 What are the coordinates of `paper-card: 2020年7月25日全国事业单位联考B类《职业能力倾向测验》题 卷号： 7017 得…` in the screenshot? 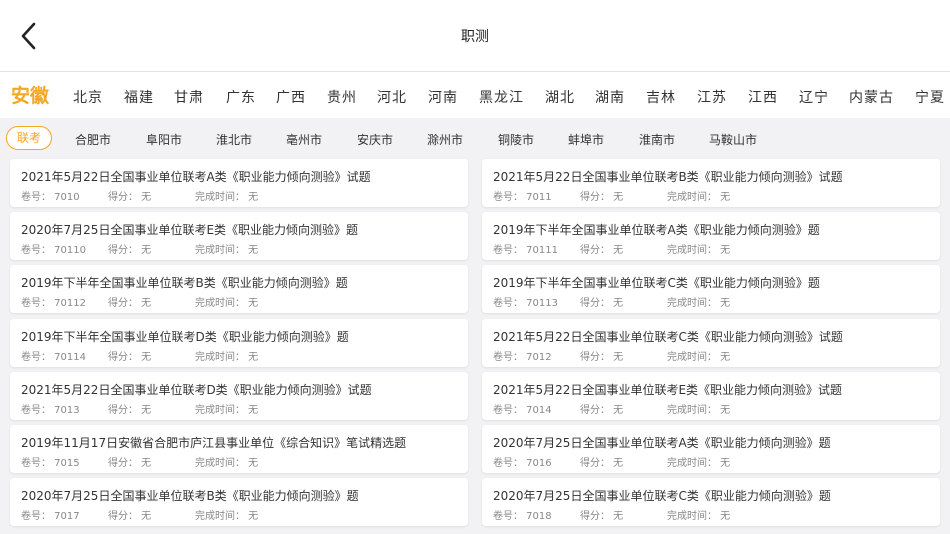 It's located at (239, 502).